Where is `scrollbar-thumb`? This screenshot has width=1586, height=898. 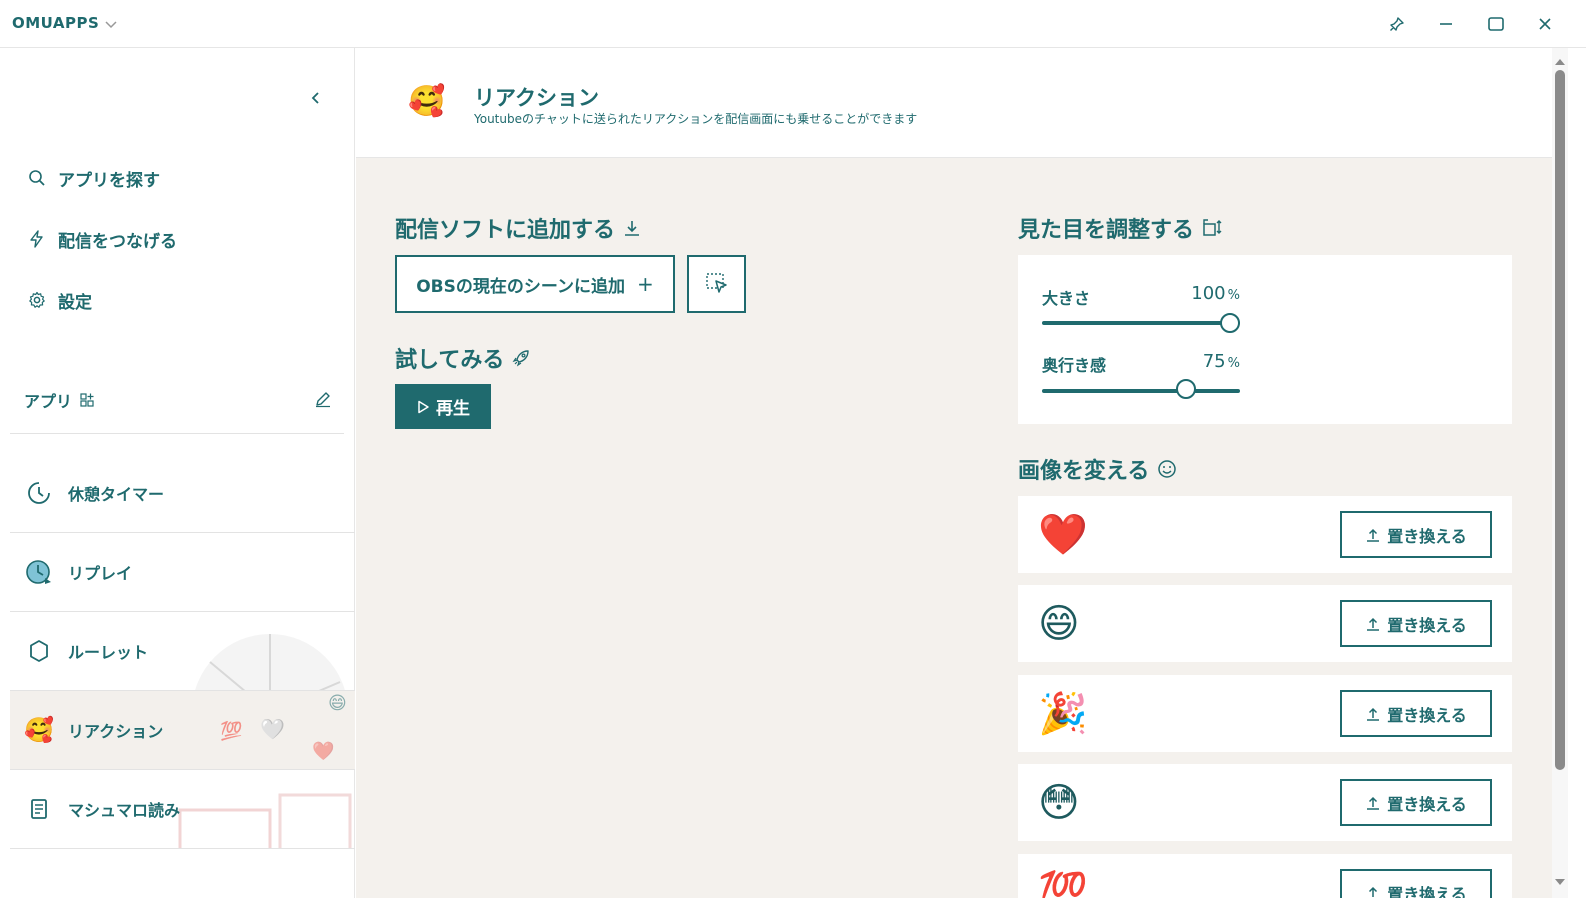 scrollbar-thumb is located at coordinates (1560, 420).